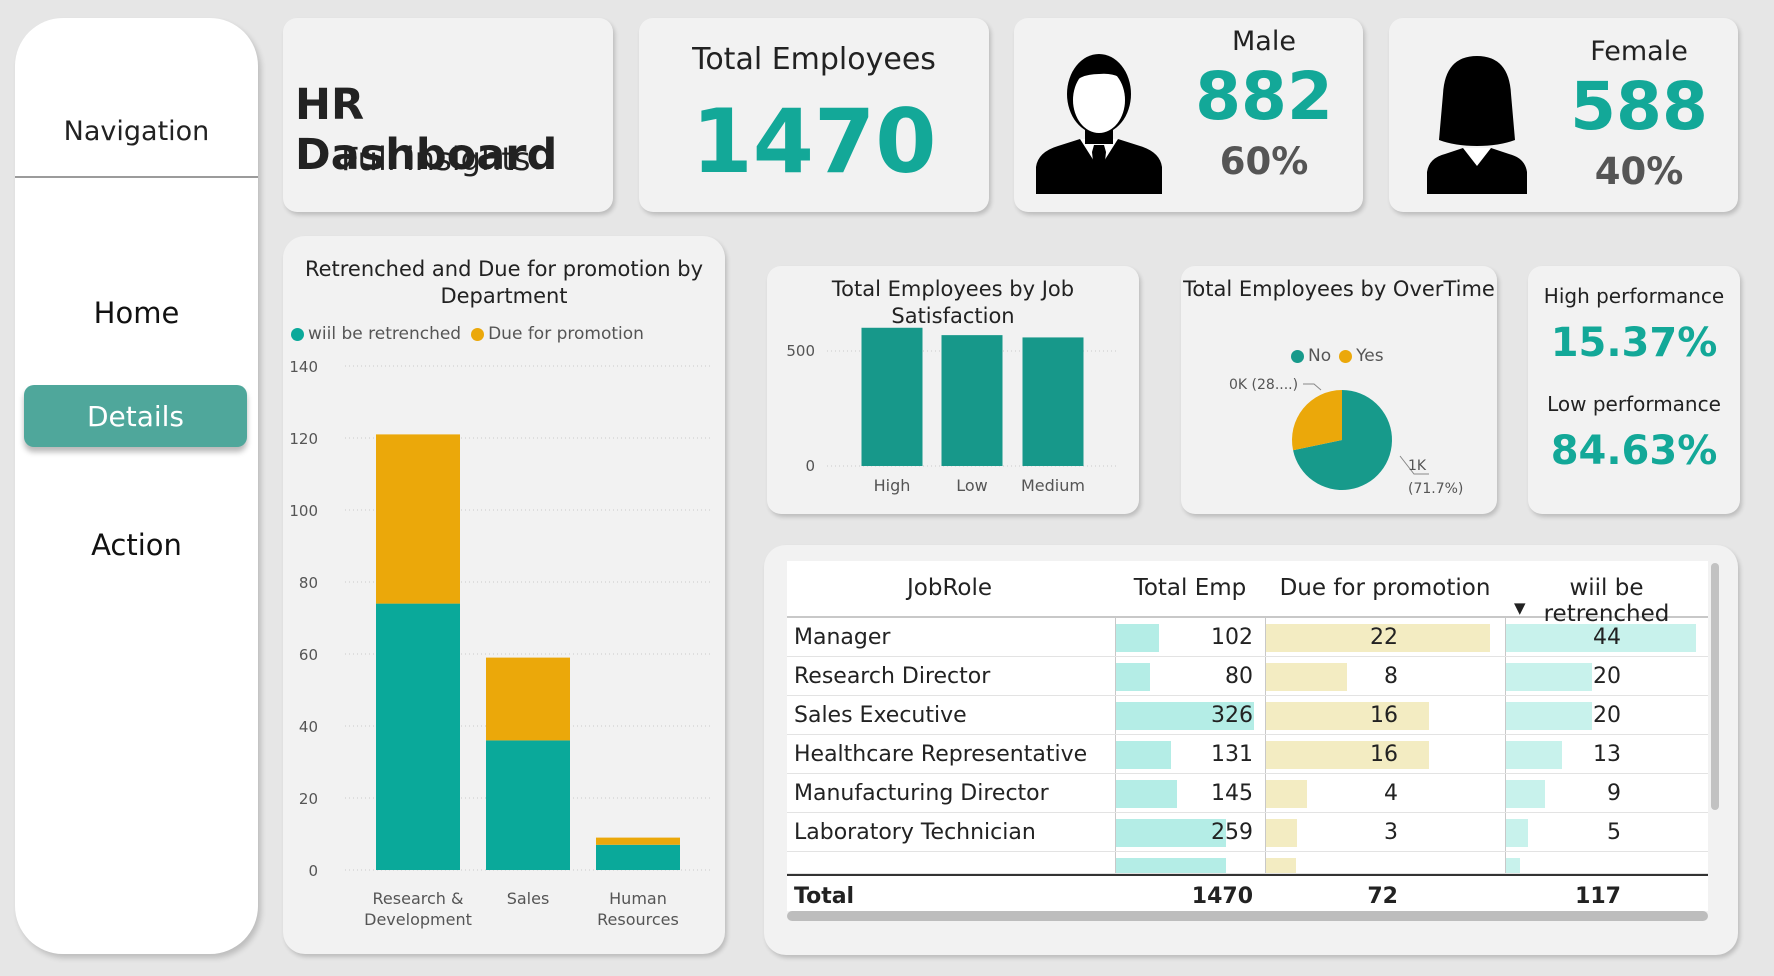  I want to click on x-tick-label: Low, so click(972, 485).